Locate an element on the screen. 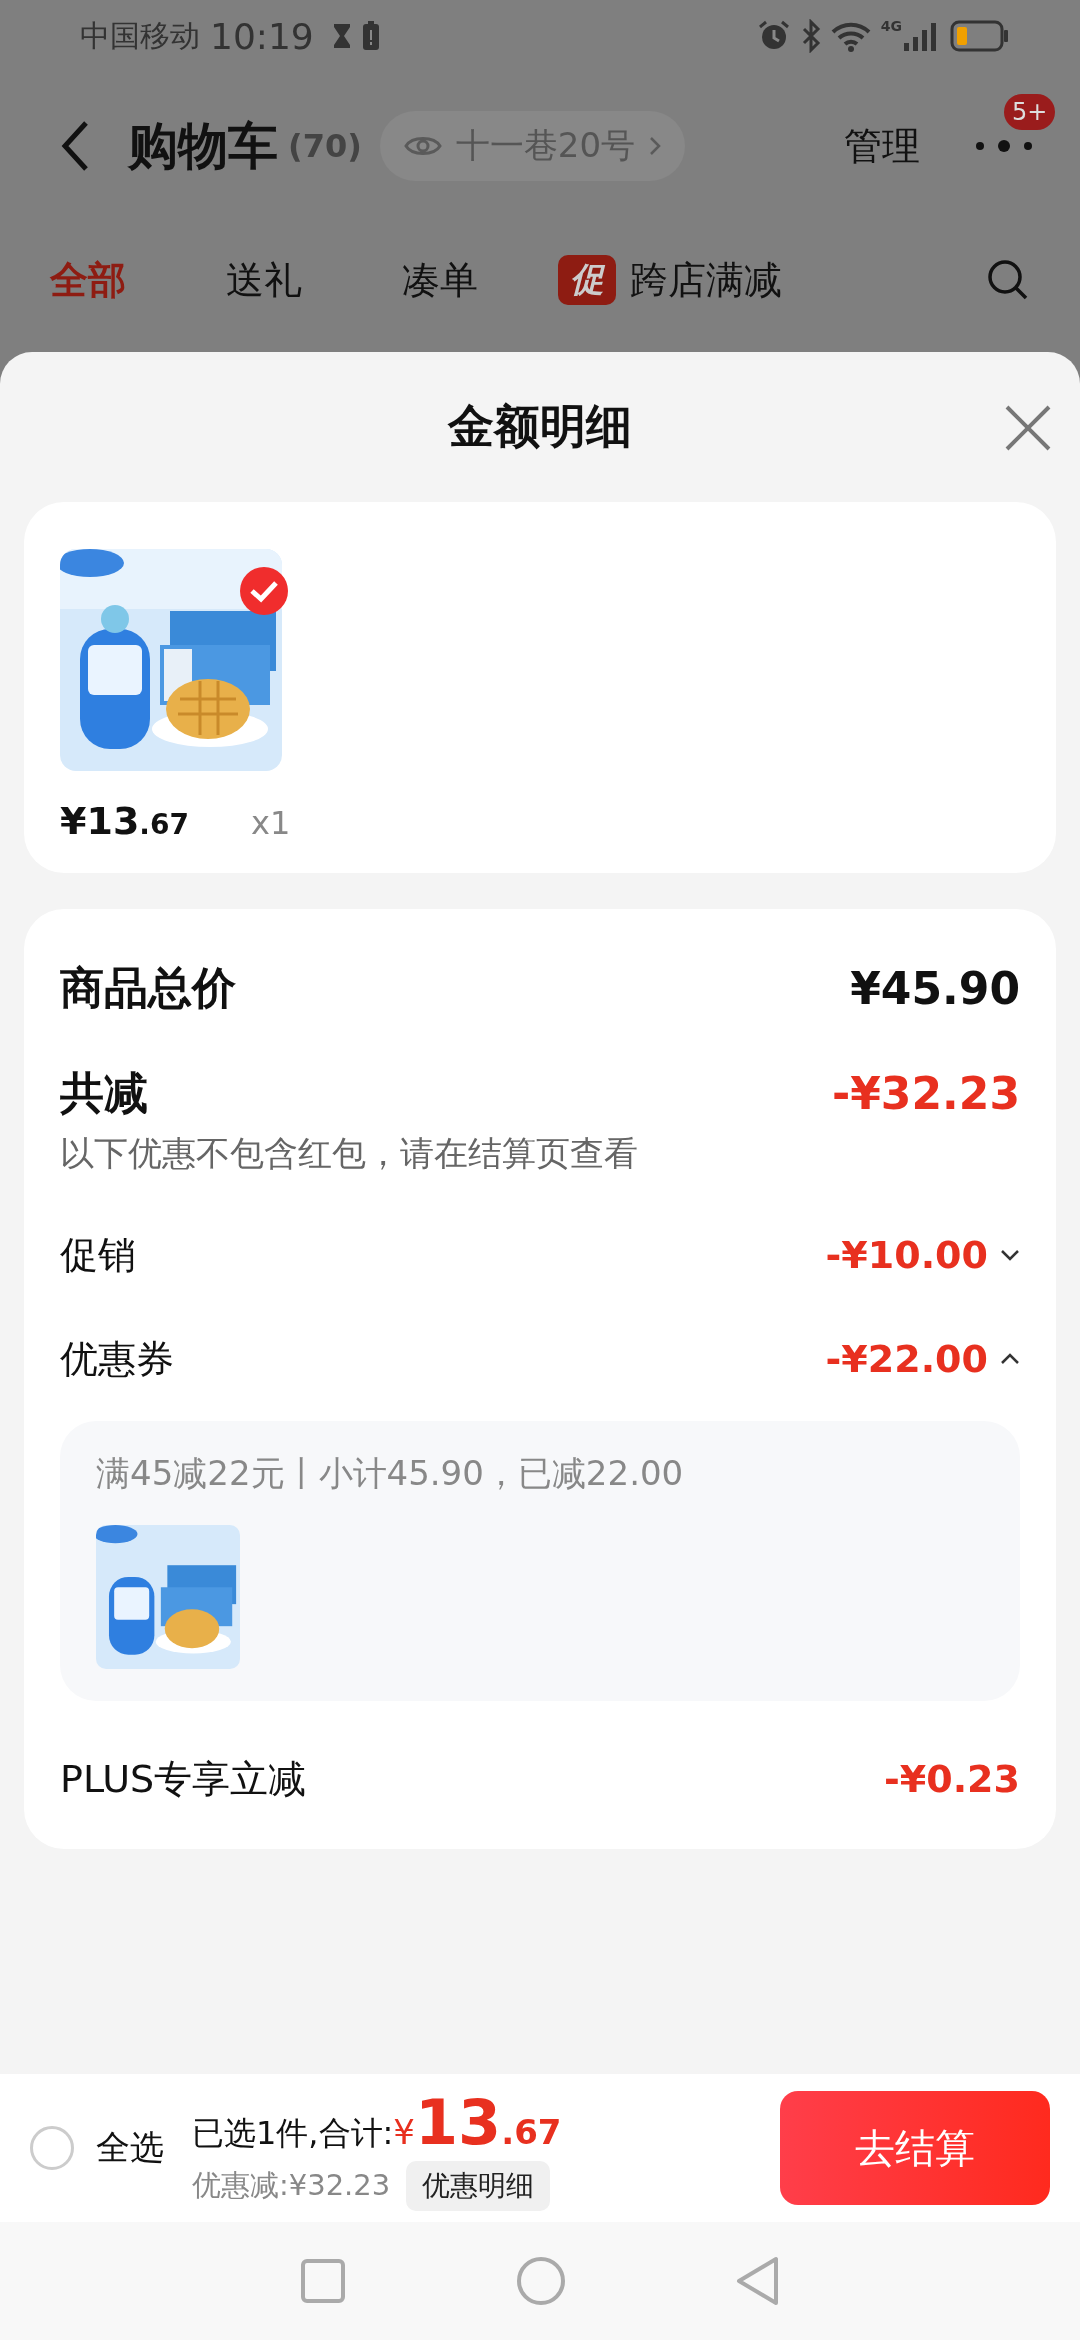  manage-button: 管理 is located at coordinates (882, 146).